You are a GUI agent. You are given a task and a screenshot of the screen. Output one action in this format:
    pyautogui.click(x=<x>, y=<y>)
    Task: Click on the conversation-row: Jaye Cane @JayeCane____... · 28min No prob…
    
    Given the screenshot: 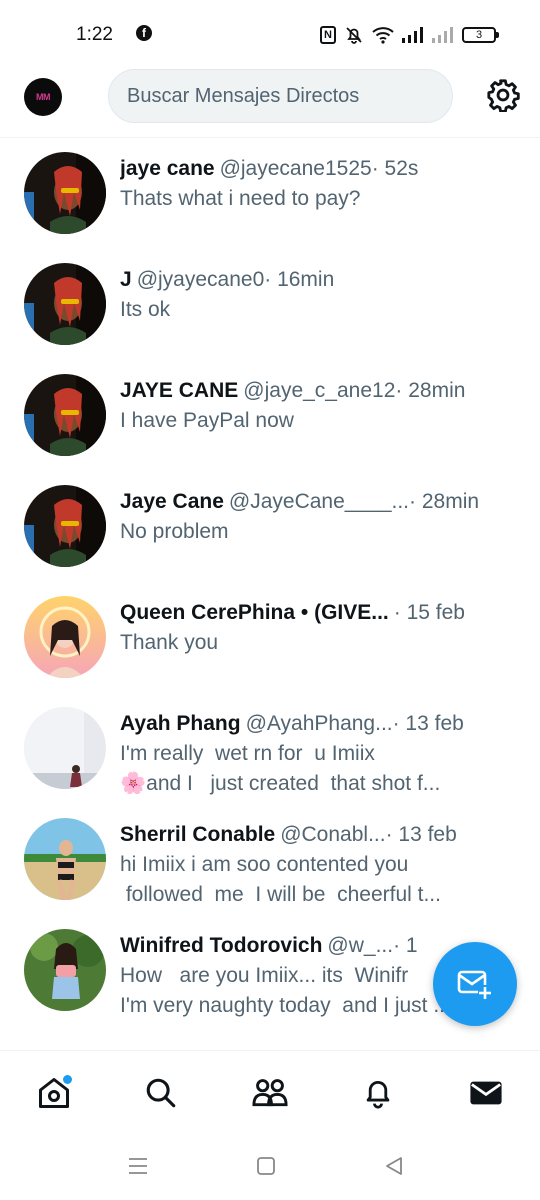 What is the action you would take?
    pyautogui.click(x=270, y=528)
    